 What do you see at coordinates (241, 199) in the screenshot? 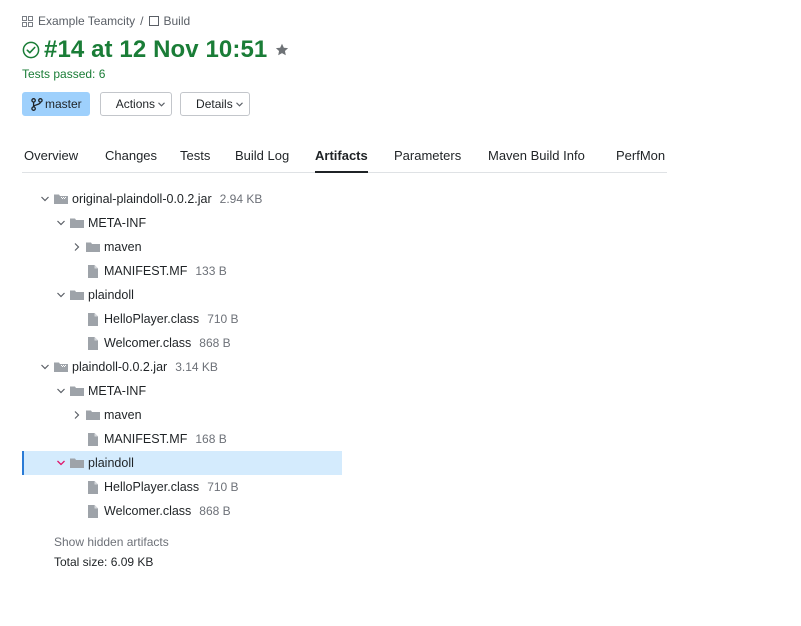
I see `artifact-size: 2.94 KB` at bounding box center [241, 199].